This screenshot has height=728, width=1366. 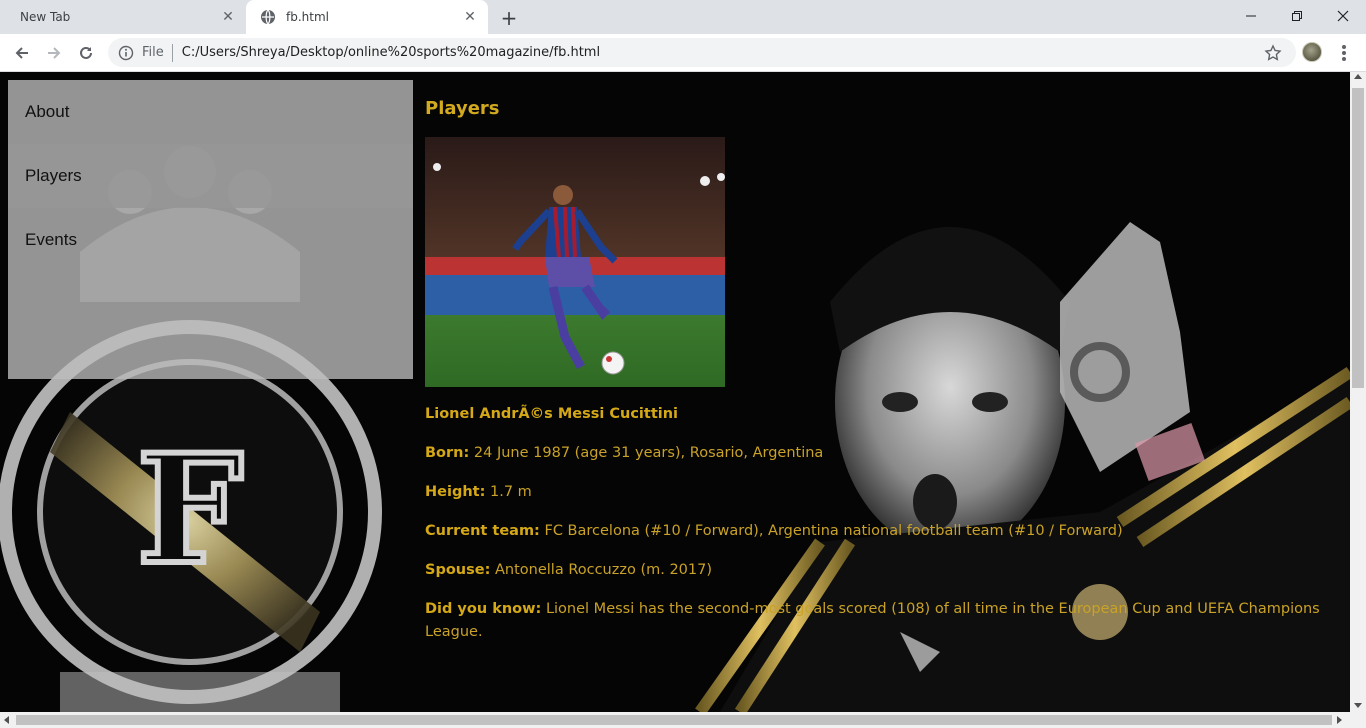 What do you see at coordinates (123, 17) in the screenshot?
I see `tab-new-tab: New Tab ✕` at bounding box center [123, 17].